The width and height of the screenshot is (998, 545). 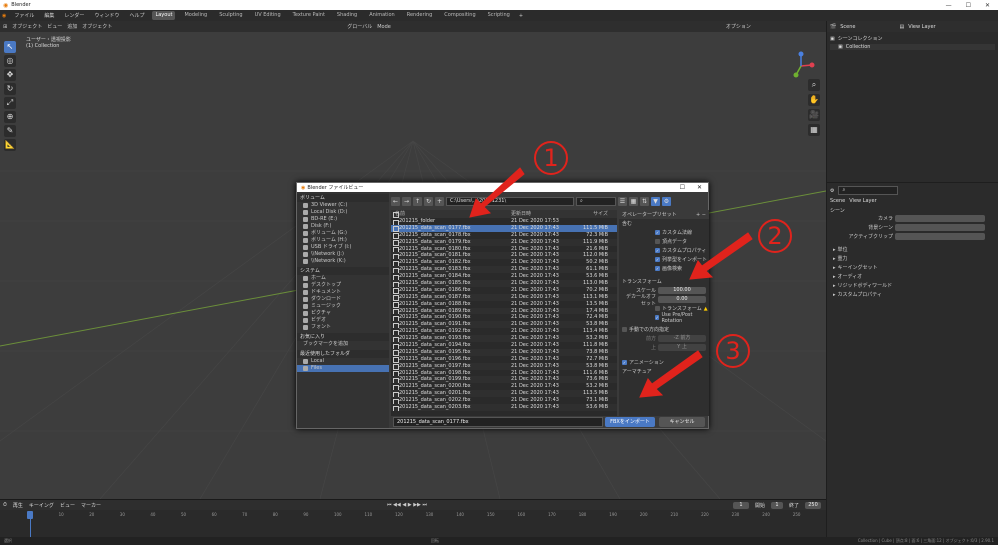 I want to click on properties-header: ⚙ ⌕, so click(x=912, y=190).